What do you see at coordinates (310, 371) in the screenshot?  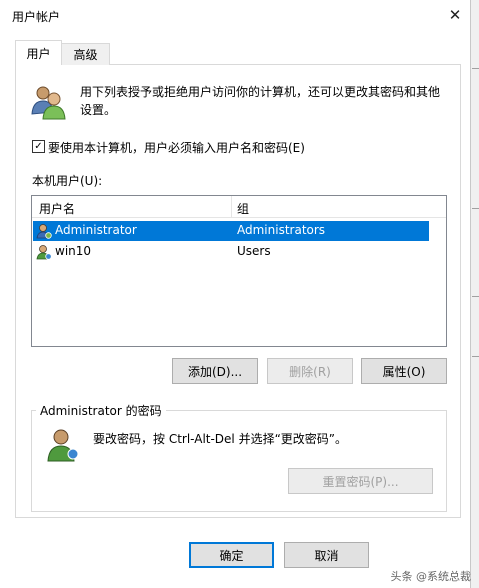 I see `remove-user-button: 删除(R)` at bounding box center [310, 371].